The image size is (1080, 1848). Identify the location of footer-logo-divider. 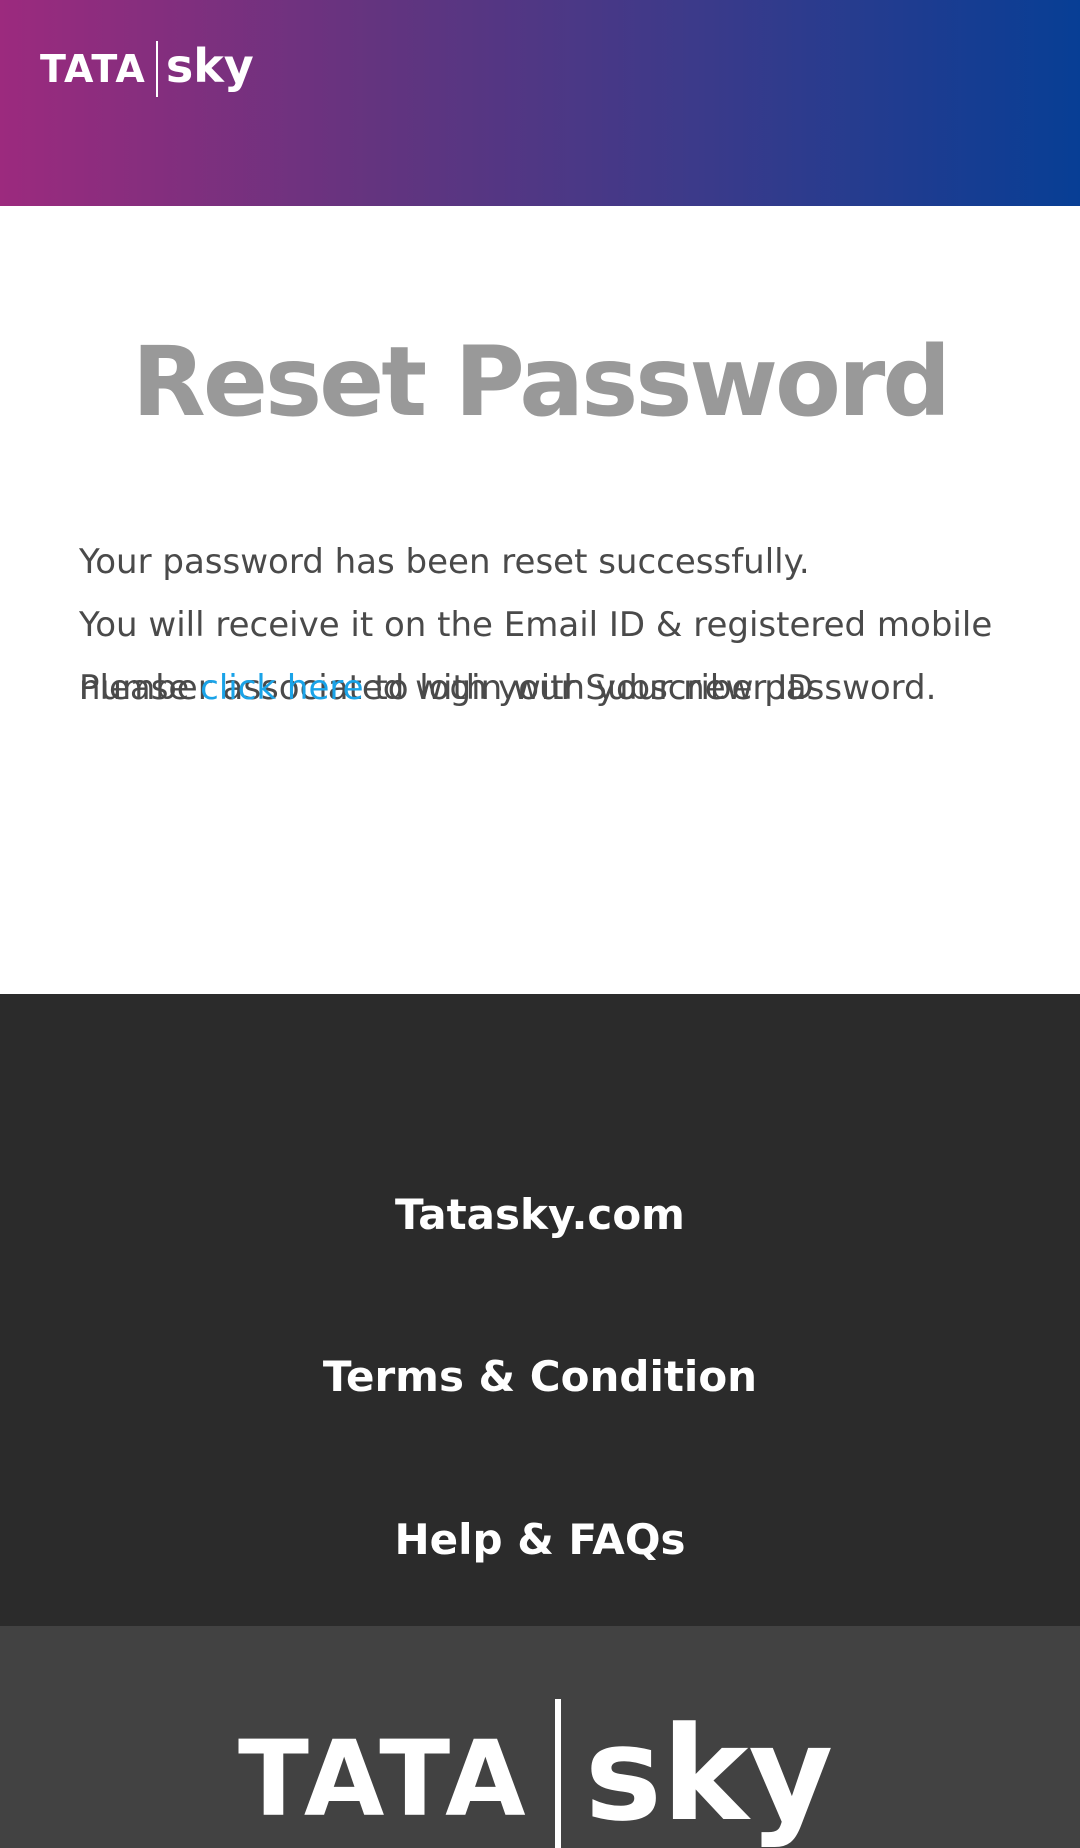
(557, 1773).